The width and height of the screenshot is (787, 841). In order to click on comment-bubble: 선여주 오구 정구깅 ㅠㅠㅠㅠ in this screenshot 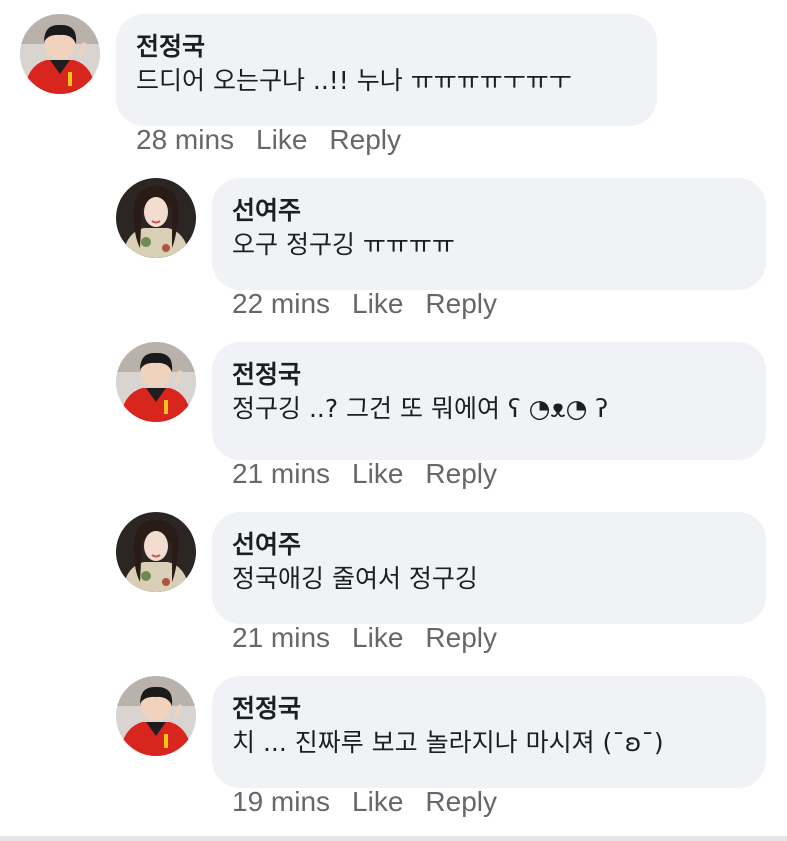, I will do `click(489, 234)`.